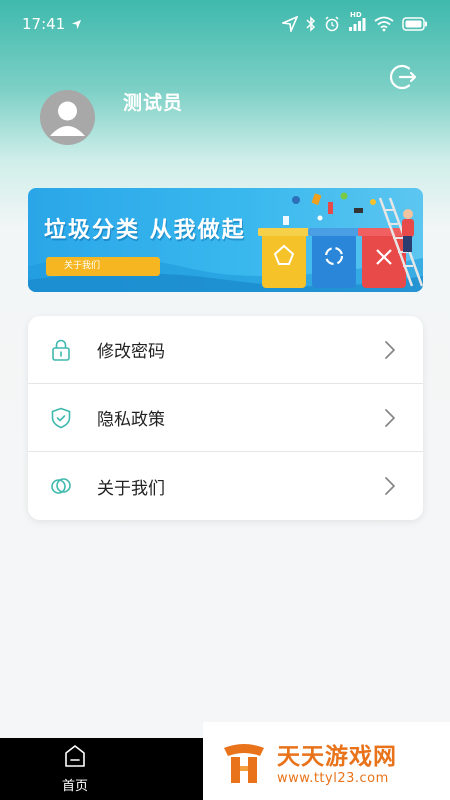  Describe the element at coordinates (44, 24) in the screenshot. I see `status-time: 17:41` at that location.